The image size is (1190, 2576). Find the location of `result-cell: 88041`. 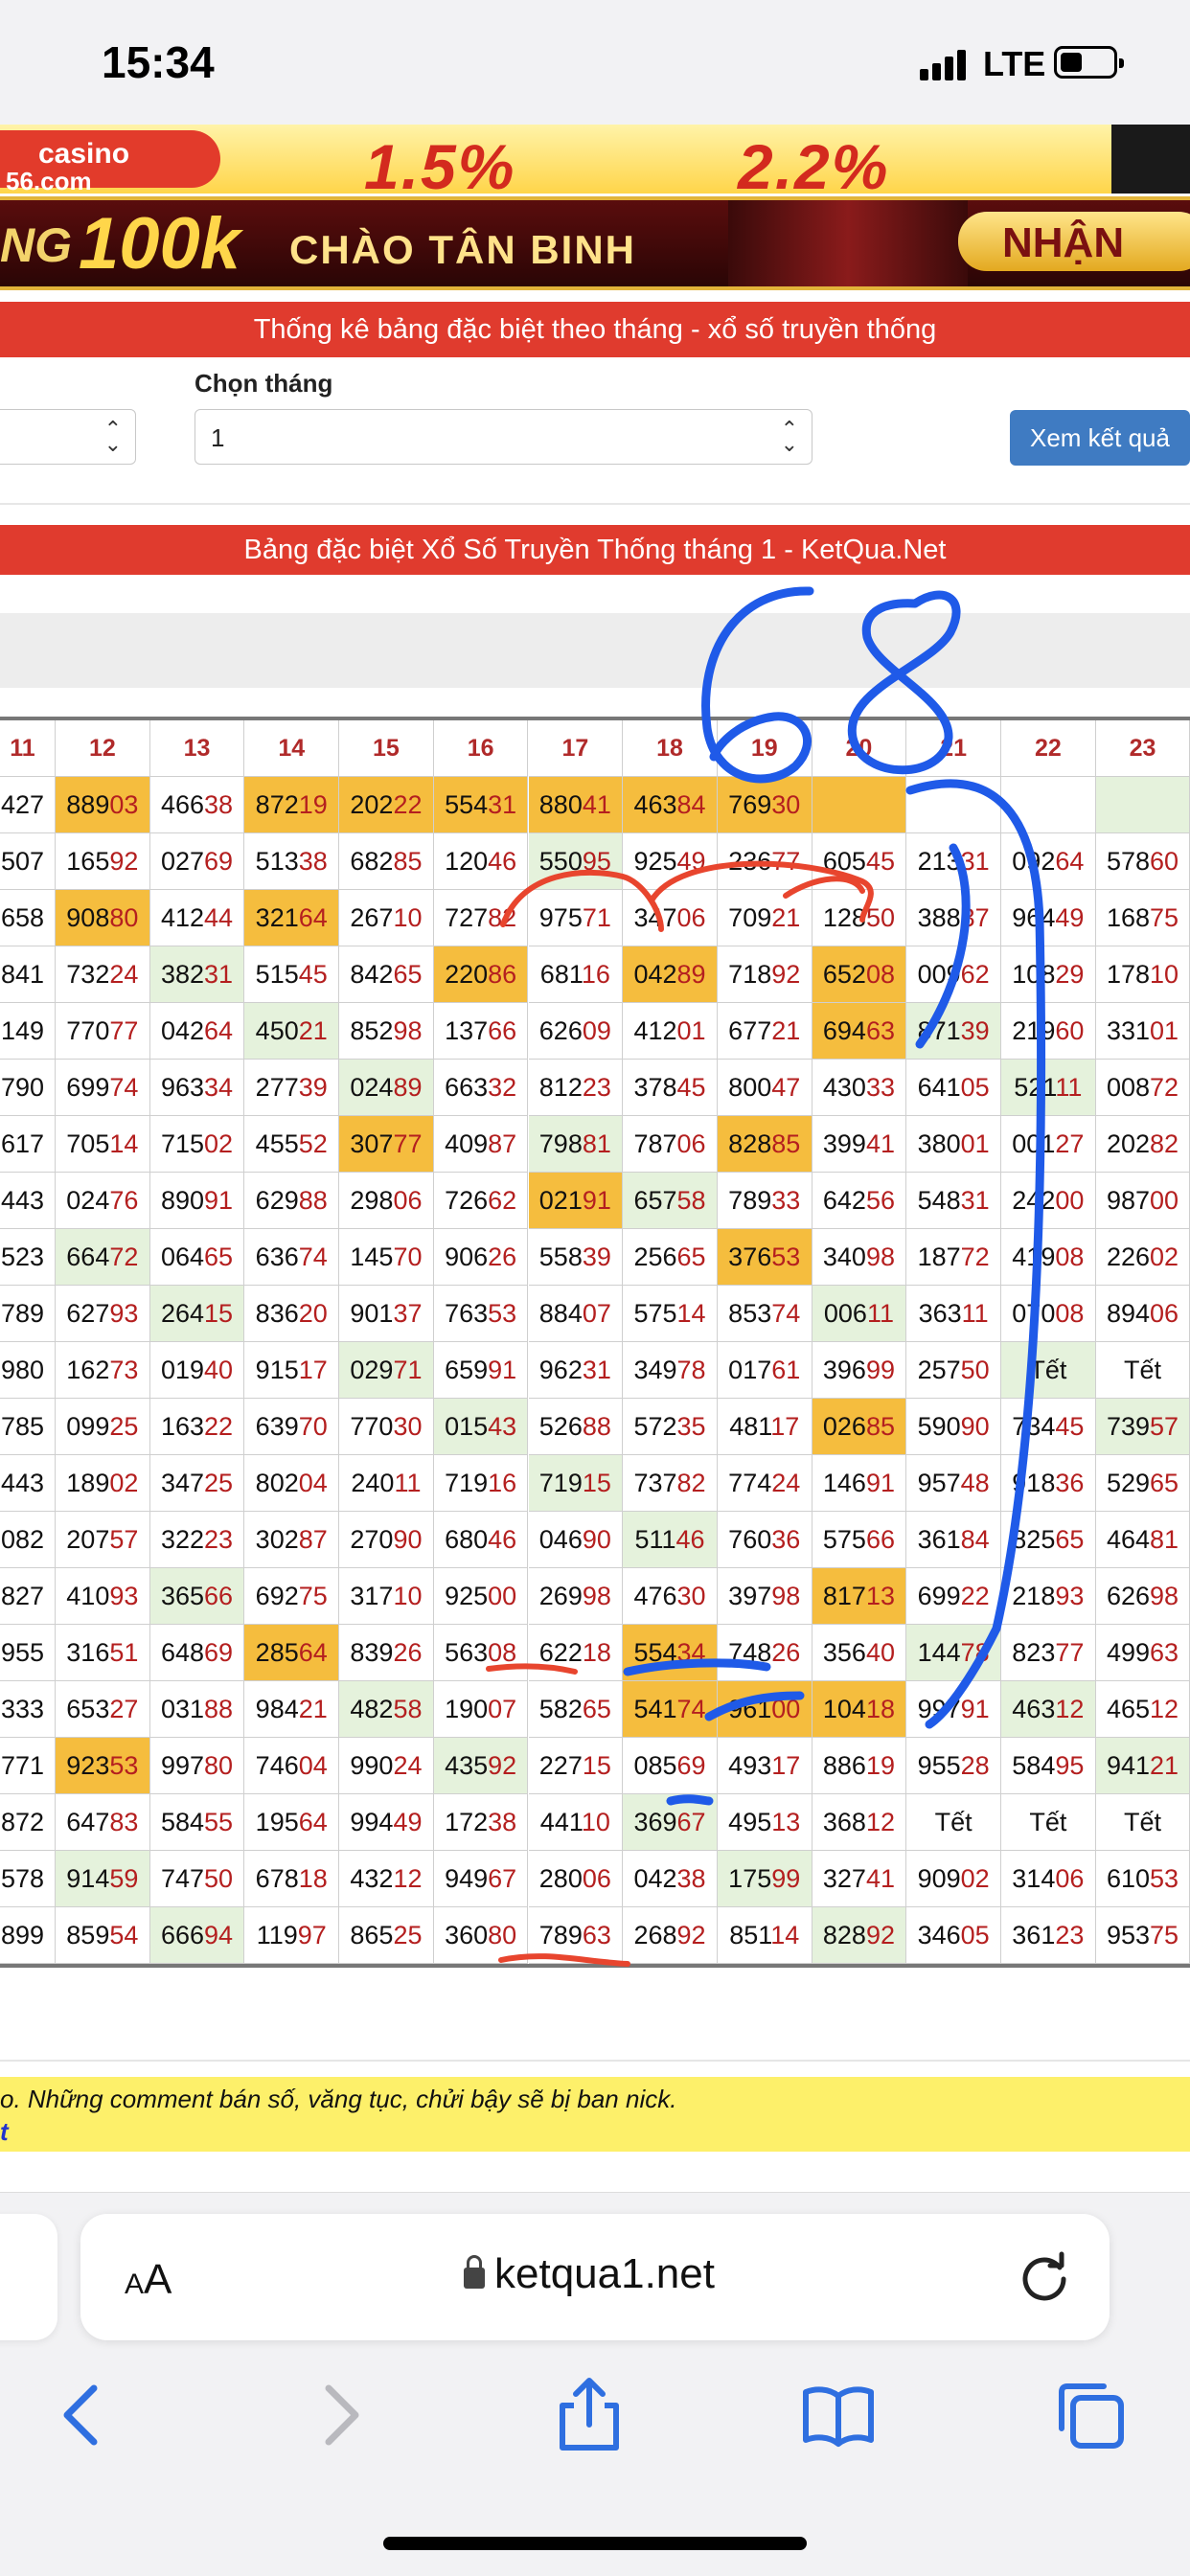

result-cell: 88041 is located at coordinates (576, 805).